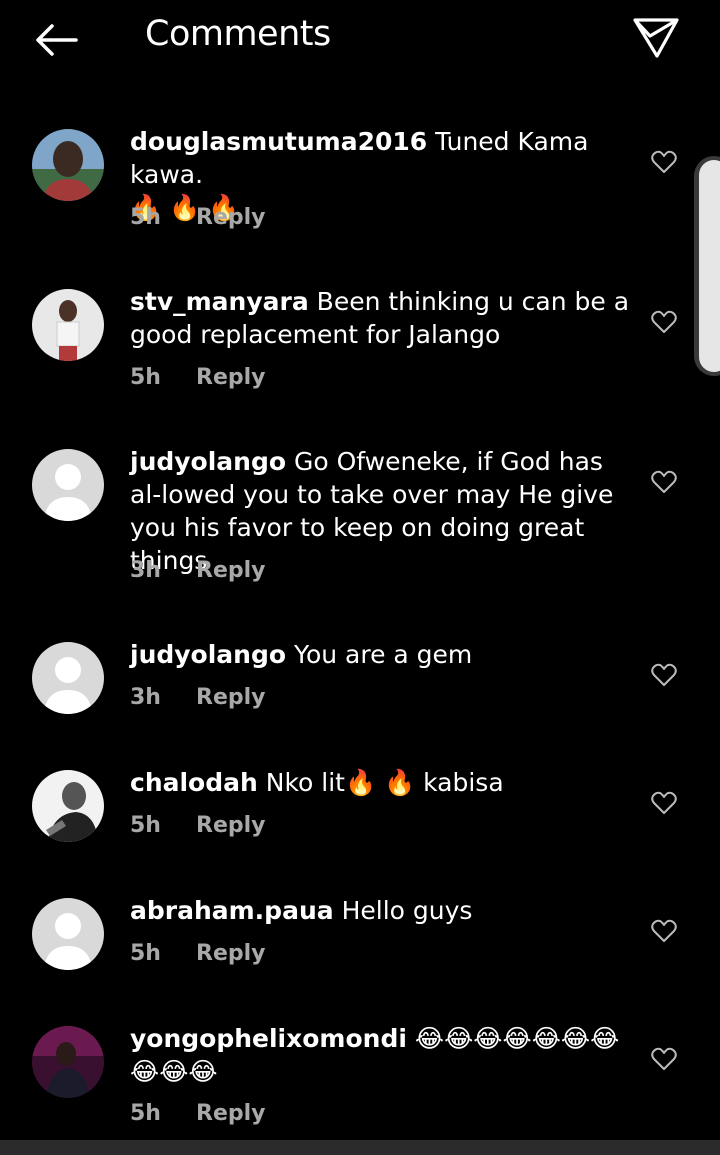 The image size is (720, 1155). I want to click on comment-username: douglasmutuma2016, so click(278, 141).